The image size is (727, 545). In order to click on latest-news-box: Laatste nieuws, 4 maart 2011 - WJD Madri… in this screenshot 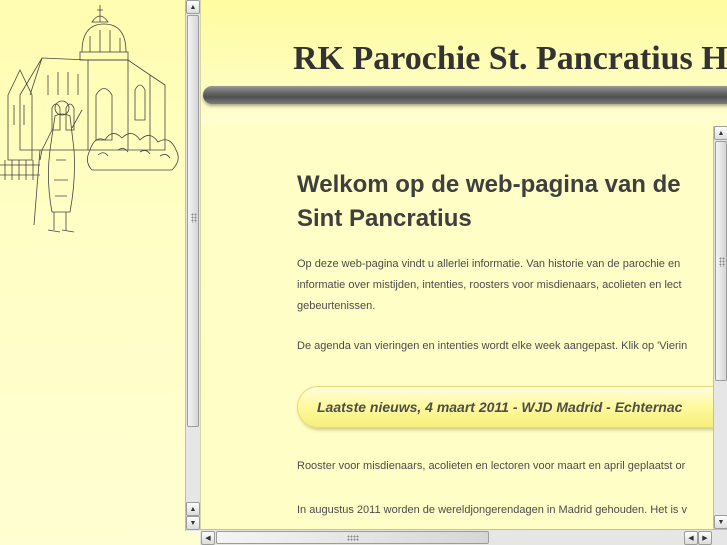, I will do `click(512, 407)`.